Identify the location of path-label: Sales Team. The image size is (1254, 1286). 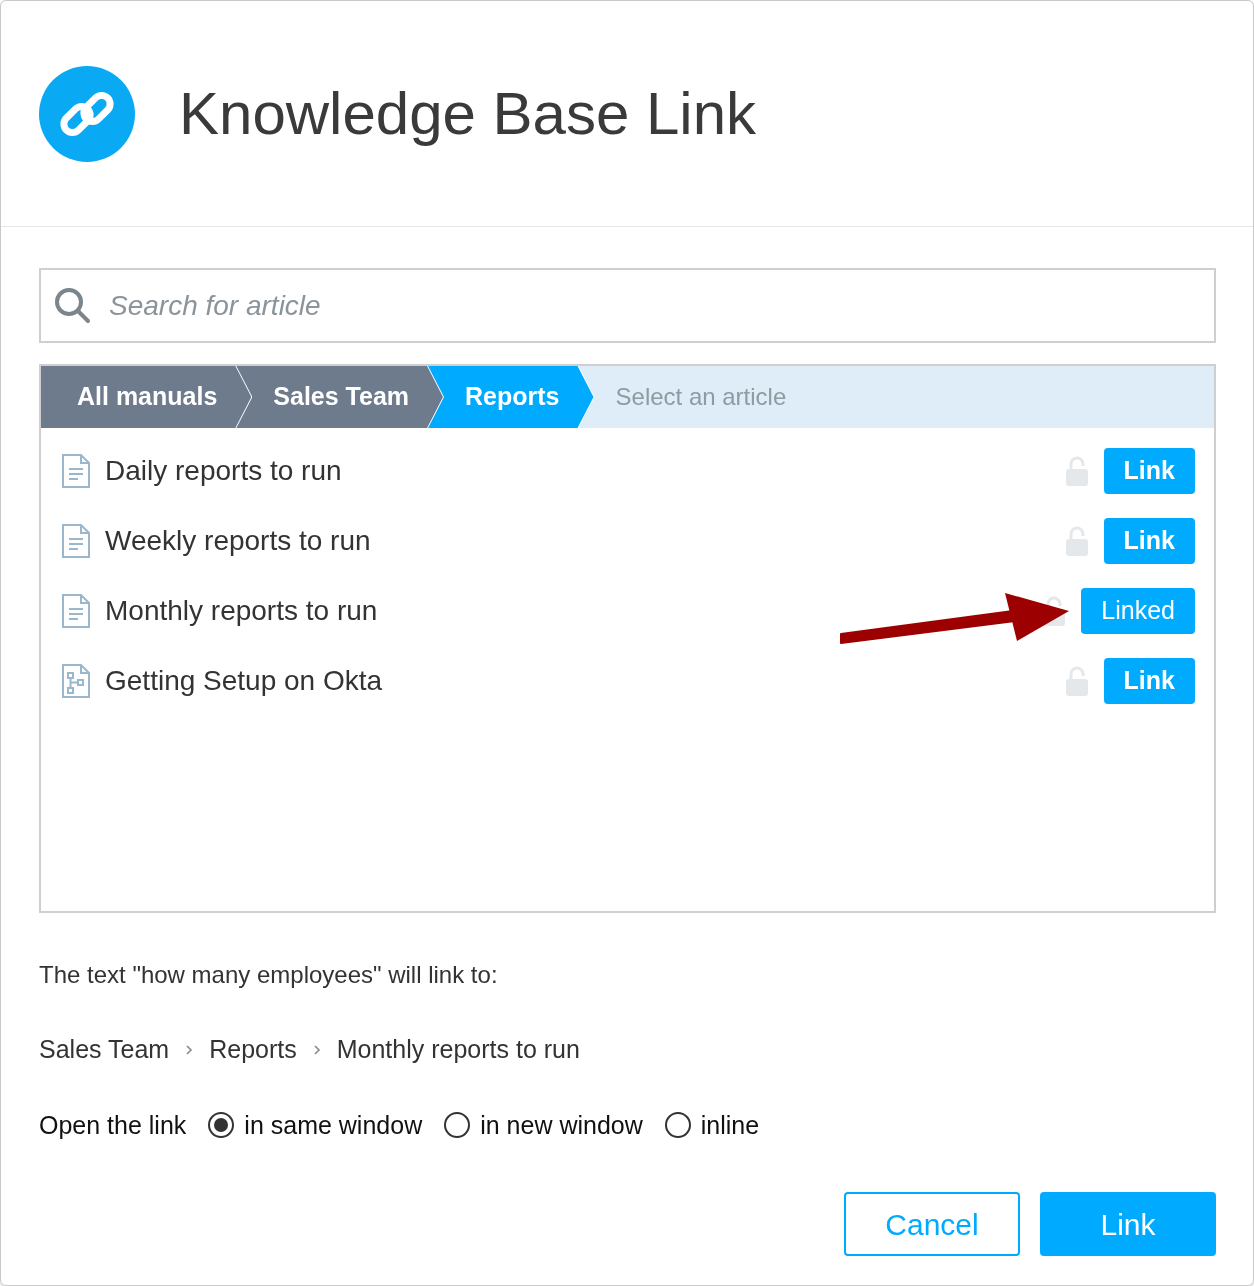
(104, 1049).